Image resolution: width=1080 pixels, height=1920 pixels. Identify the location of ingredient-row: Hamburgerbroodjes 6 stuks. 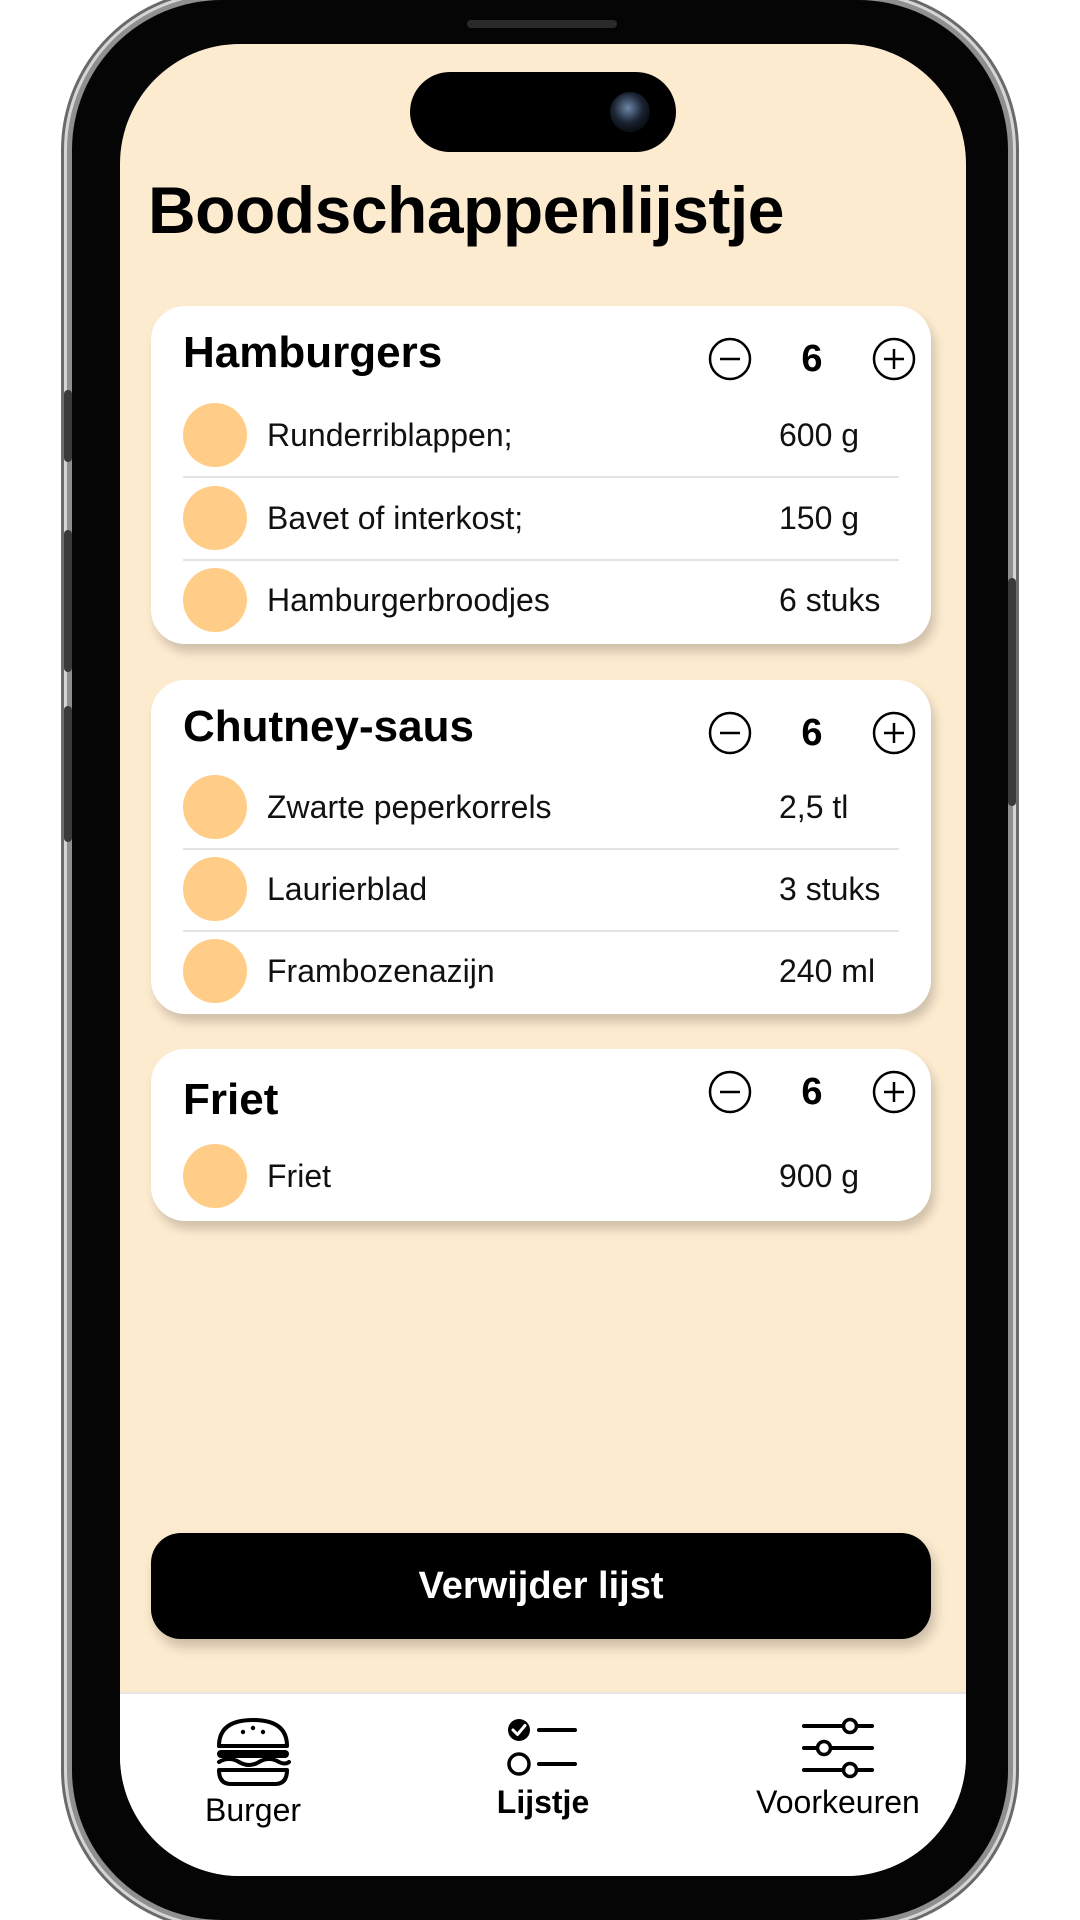
(541, 600).